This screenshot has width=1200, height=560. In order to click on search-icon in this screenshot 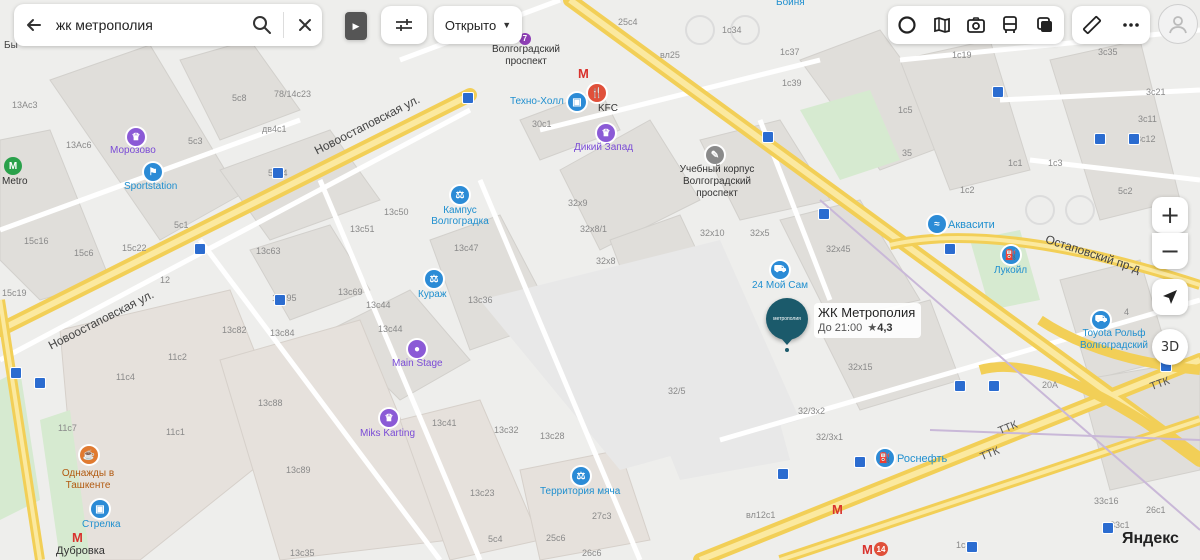, I will do `click(262, 25)`.